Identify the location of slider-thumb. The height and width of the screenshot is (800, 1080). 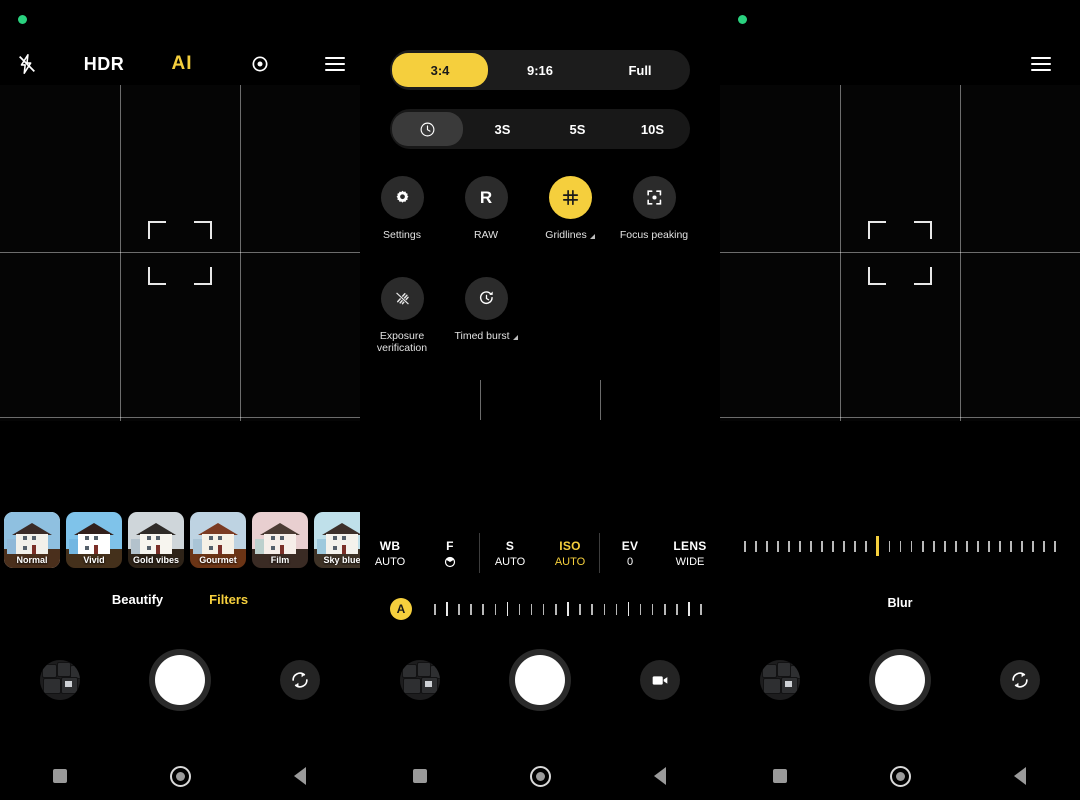
(878, 546).